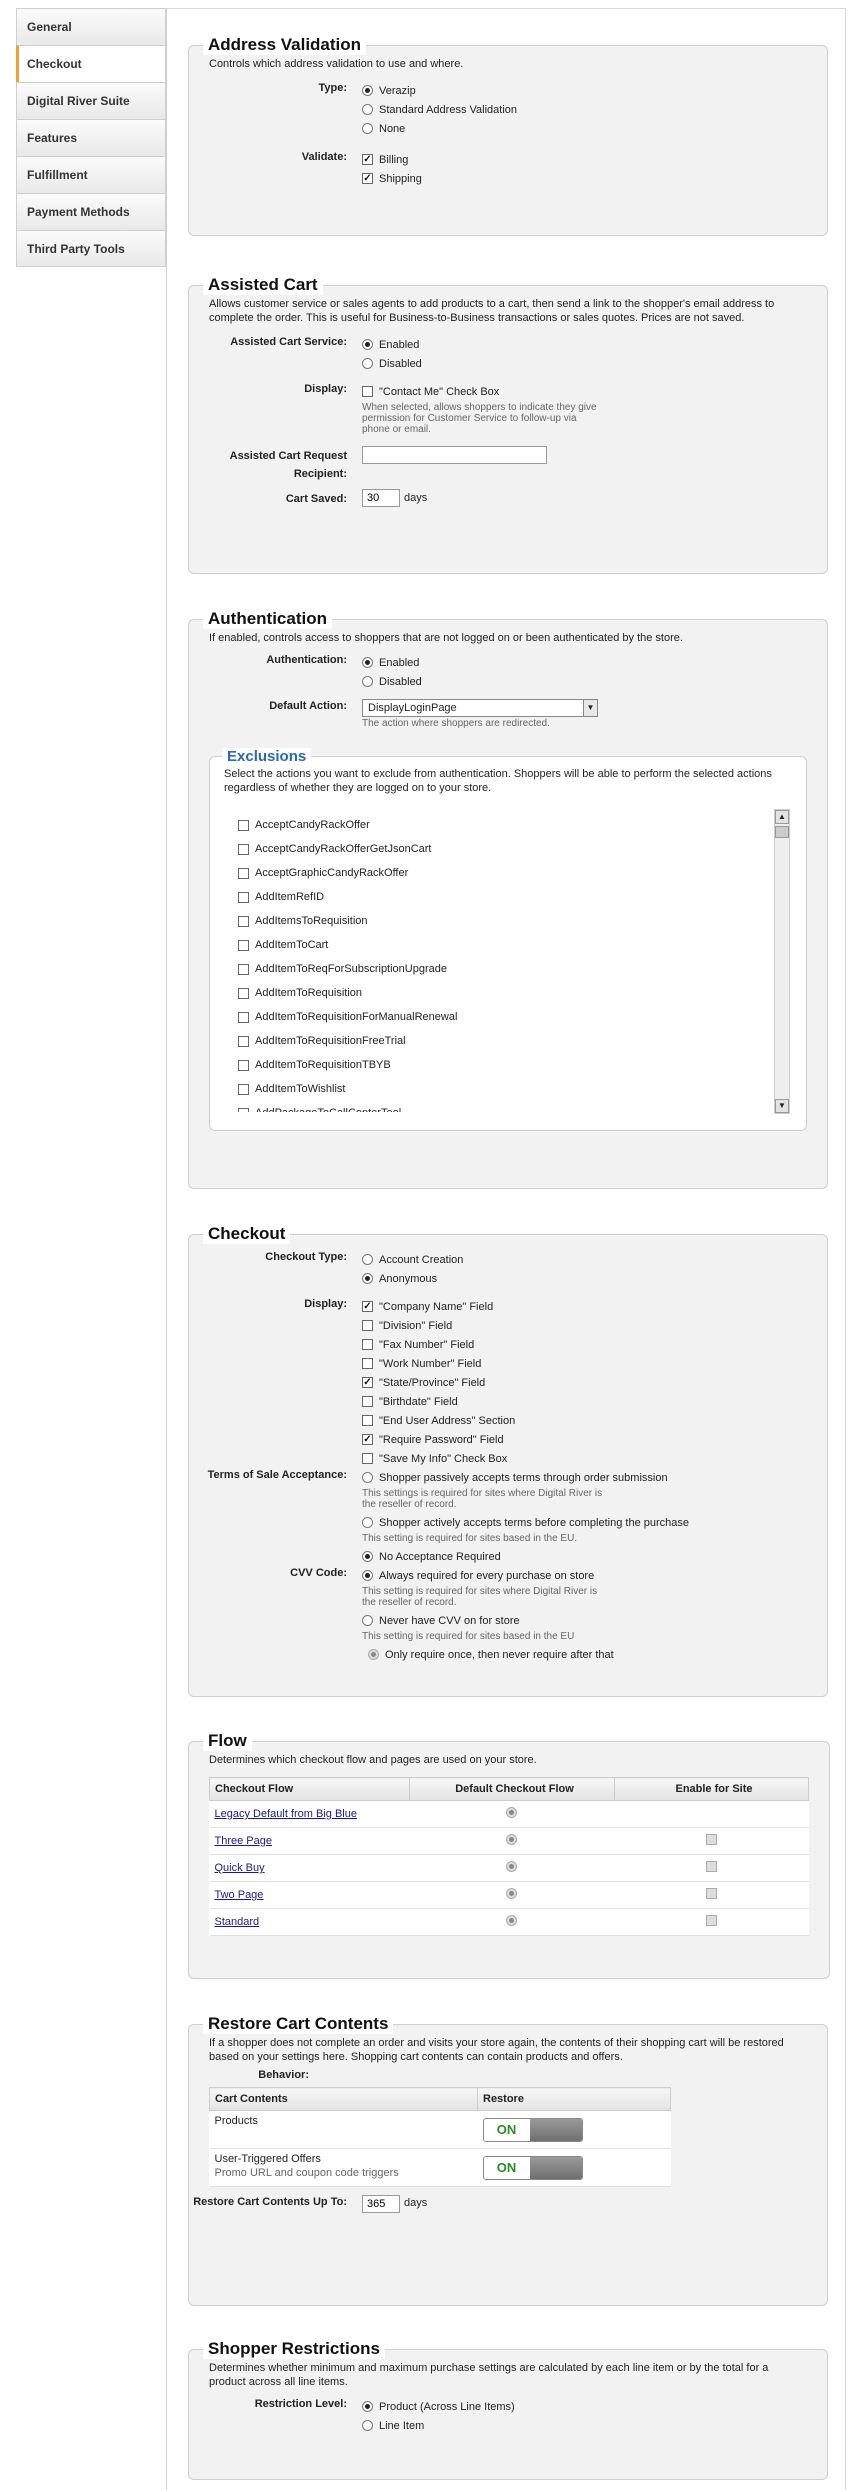  Describe the element at coordinates (782, 832) in the screenshot. I see `scroll-thumb` at that location.